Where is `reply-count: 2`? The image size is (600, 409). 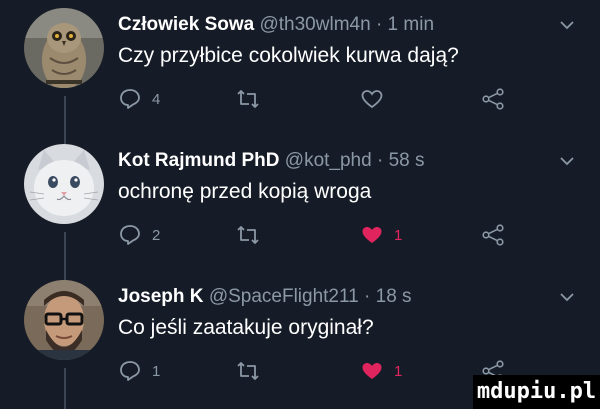 reply-count: 2 is located at coordinates (156, 235).